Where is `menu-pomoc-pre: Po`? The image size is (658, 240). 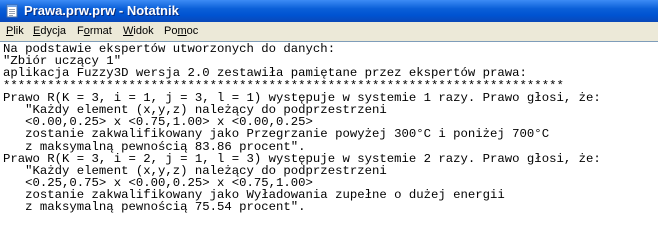 menu-pomoc-pre: Po is located at coordinates (171, 31).